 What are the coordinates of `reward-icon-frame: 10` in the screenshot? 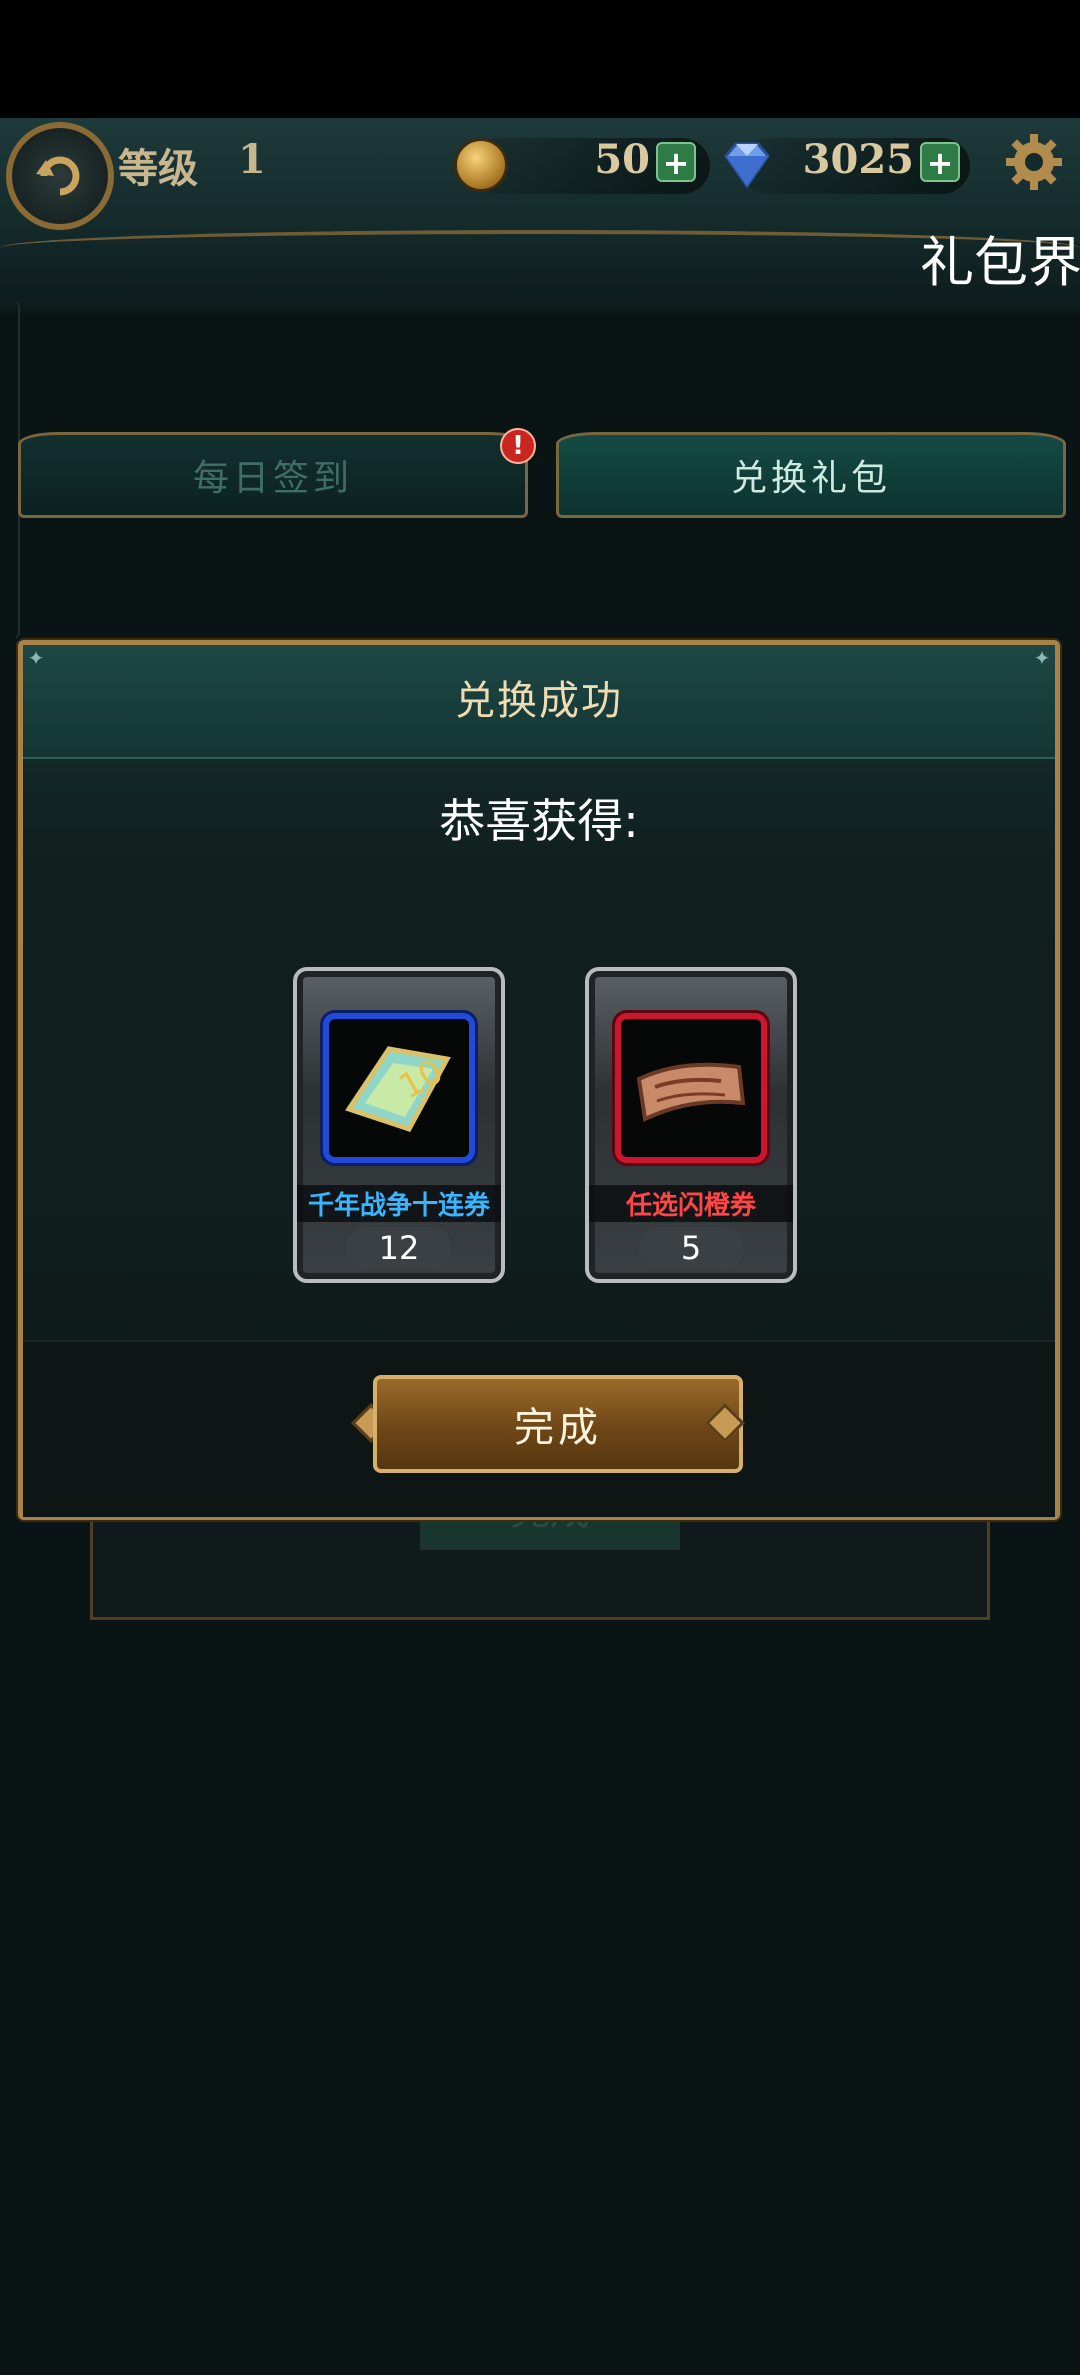 It's located at (399, 1088).